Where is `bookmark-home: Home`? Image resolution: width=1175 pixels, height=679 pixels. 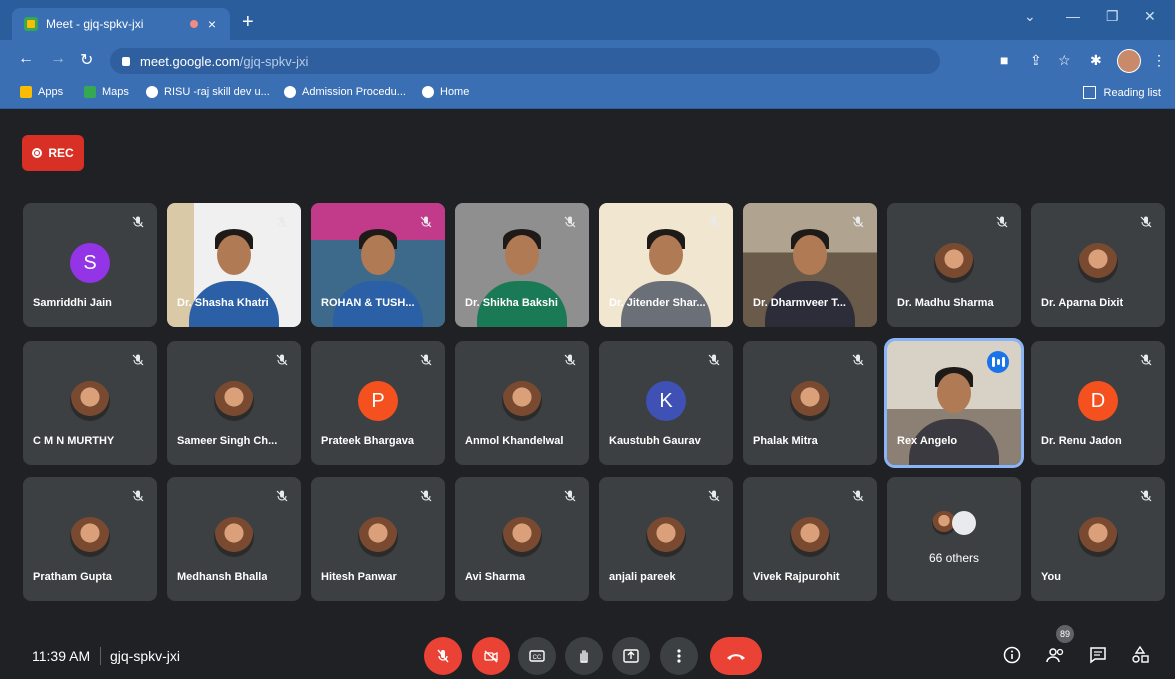 bookmark-home: Home is located at coordinates (445, 92).